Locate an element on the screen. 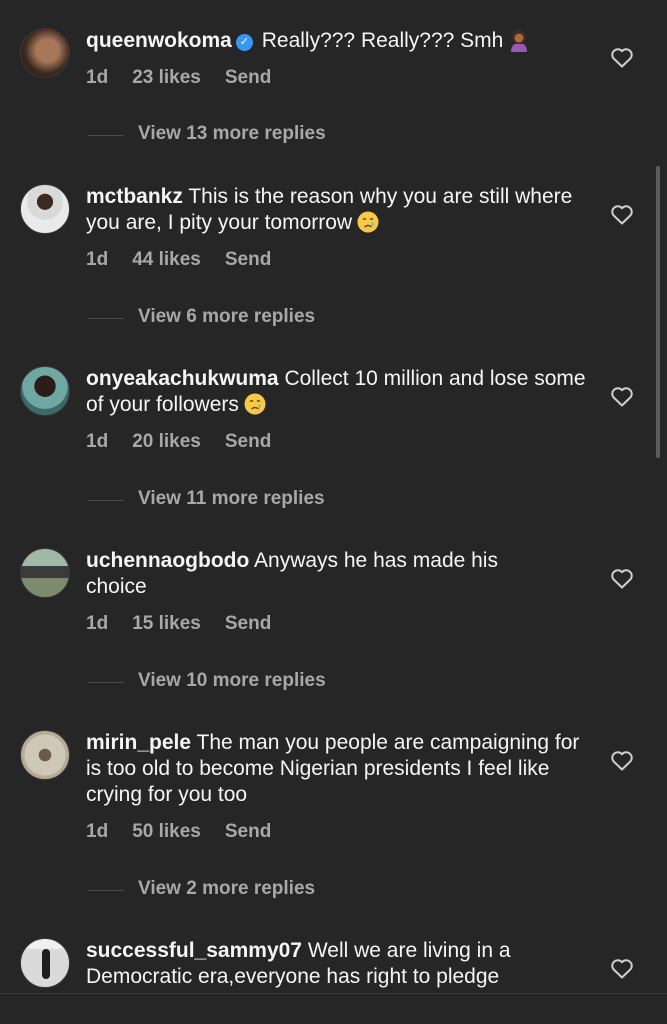 The image size is (667, 1024). comment-meta: 1d 50 likes Send is located at coordinates (190, 832).